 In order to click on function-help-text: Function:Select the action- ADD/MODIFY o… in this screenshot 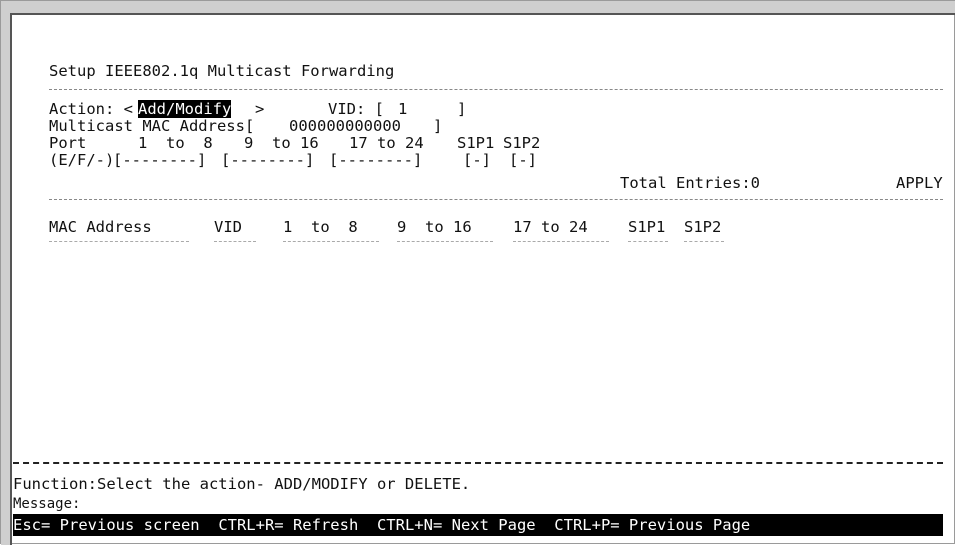, I will do `click(242, 484)`.